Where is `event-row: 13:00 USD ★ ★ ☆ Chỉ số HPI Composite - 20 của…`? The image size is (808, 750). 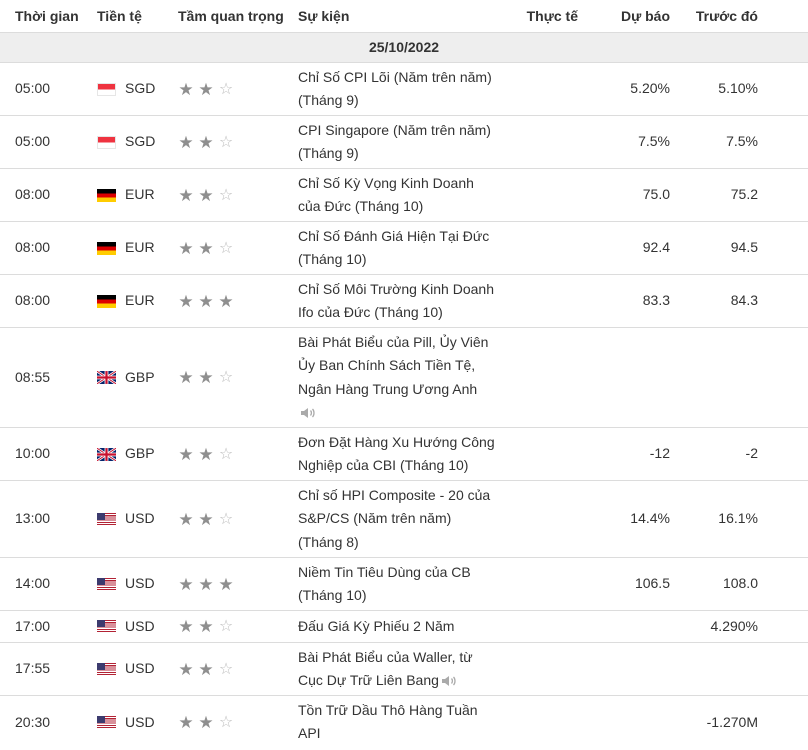
event-row: 13:00 USD ★ ★ ☆ Chỉ số HPI Composite - 20 của… is located at coordinates (404, 519).